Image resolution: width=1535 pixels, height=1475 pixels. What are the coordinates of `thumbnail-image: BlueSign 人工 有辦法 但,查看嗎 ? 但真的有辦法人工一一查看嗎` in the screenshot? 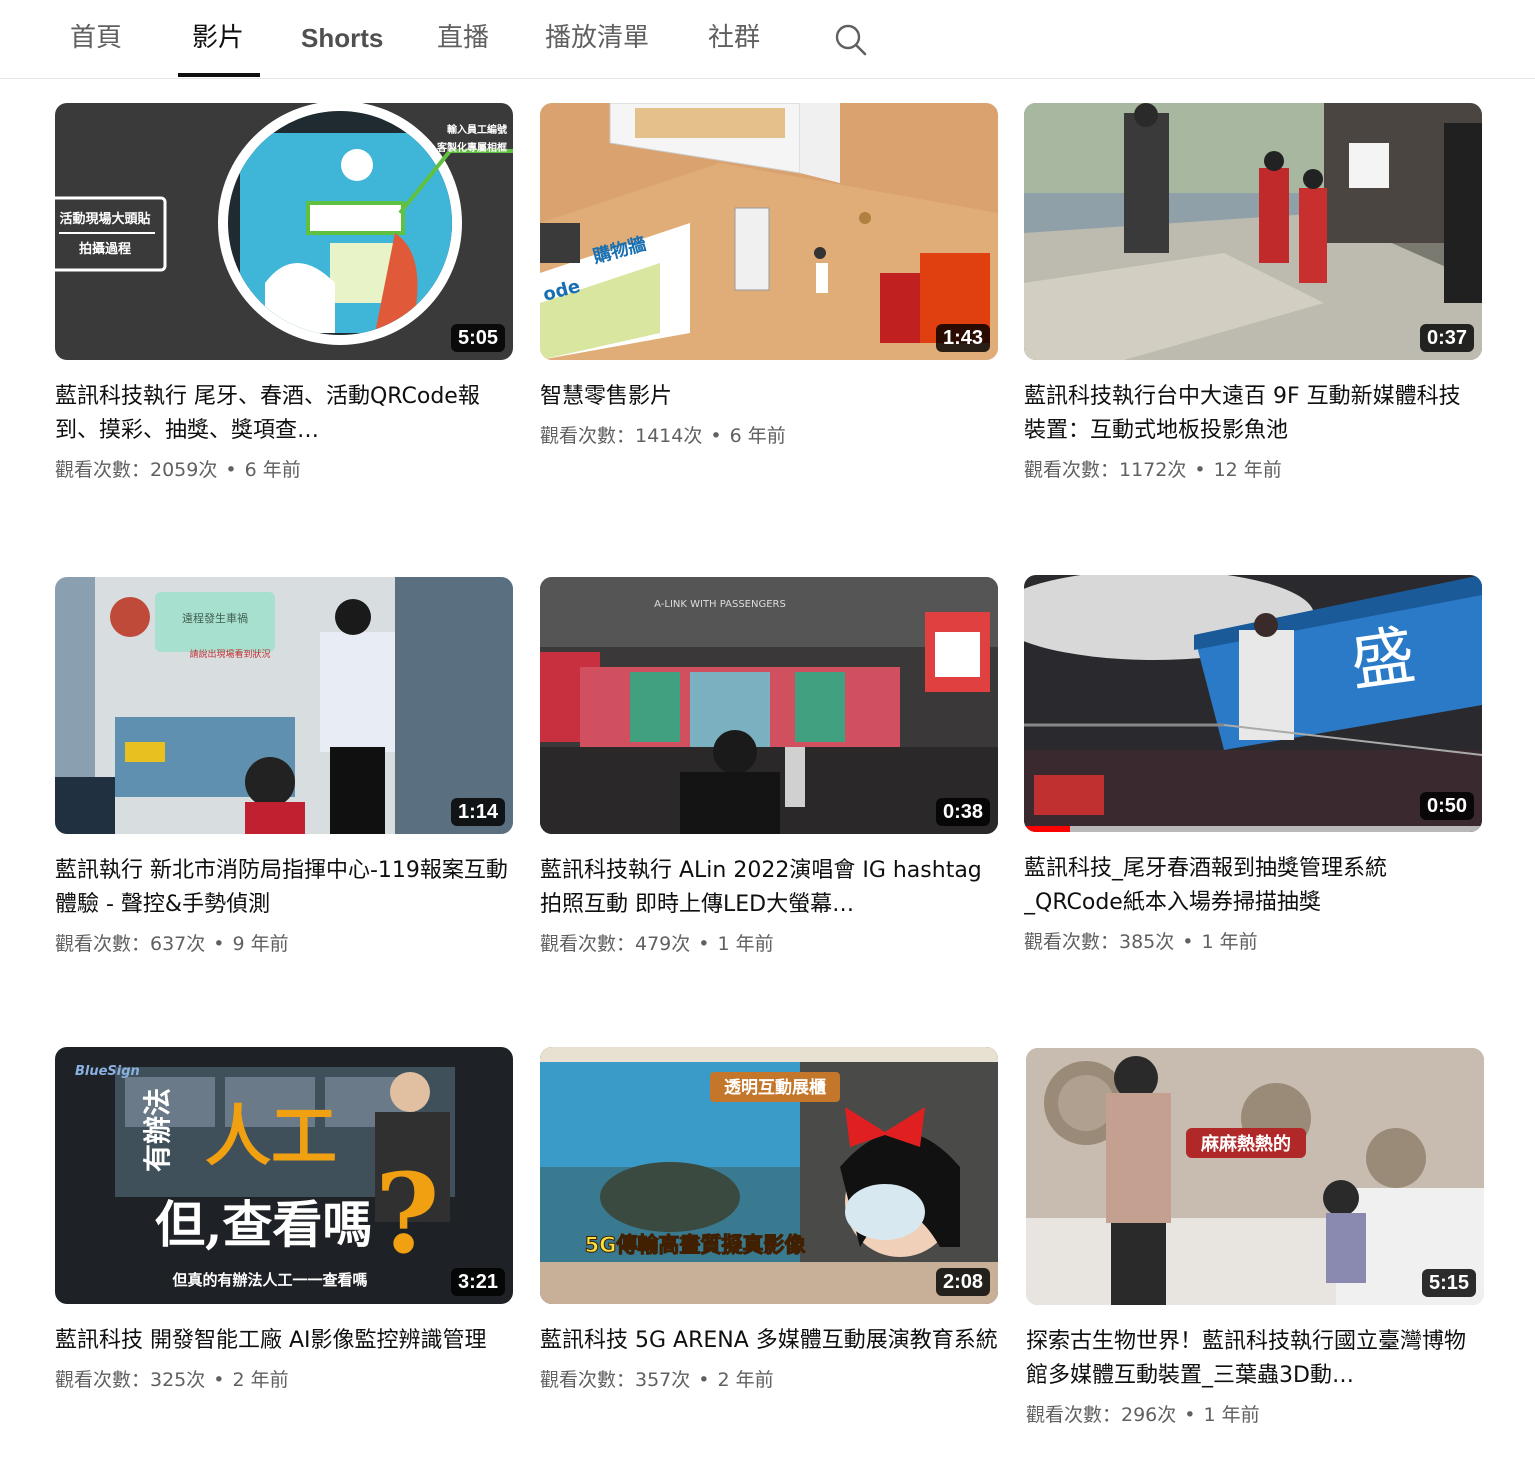 It's located at (284, 1175).